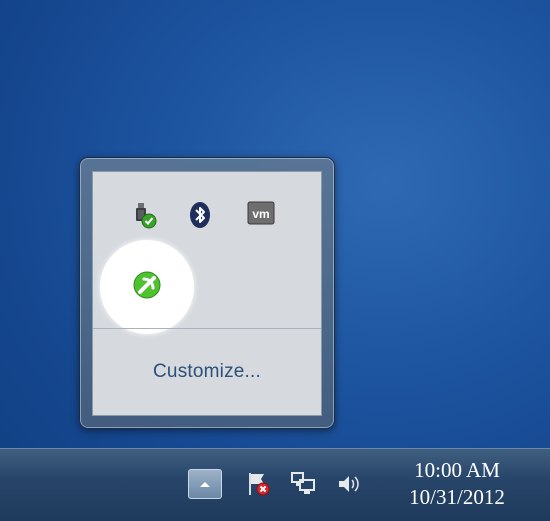  What do you see at coordinates (147, 285) in the screenshot?
I see `app-tray-icon` at bounding box center [147, 285].